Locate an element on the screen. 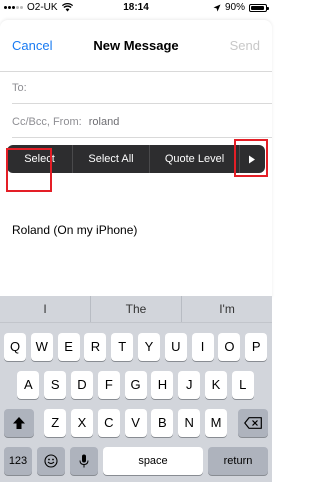  dictation-key is located at coordinates (84, 461).